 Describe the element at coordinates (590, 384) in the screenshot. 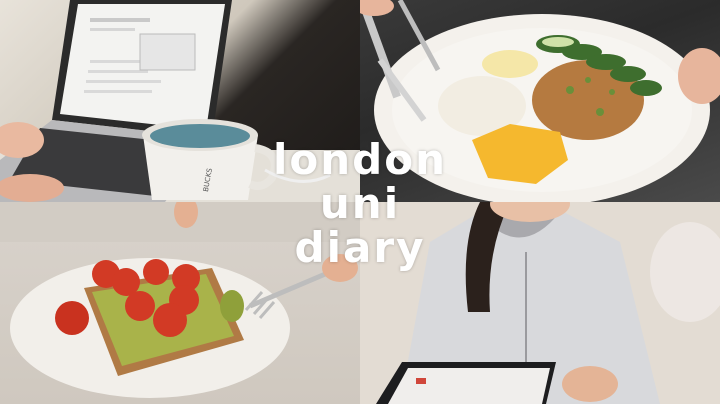

I see `hand` at that location.